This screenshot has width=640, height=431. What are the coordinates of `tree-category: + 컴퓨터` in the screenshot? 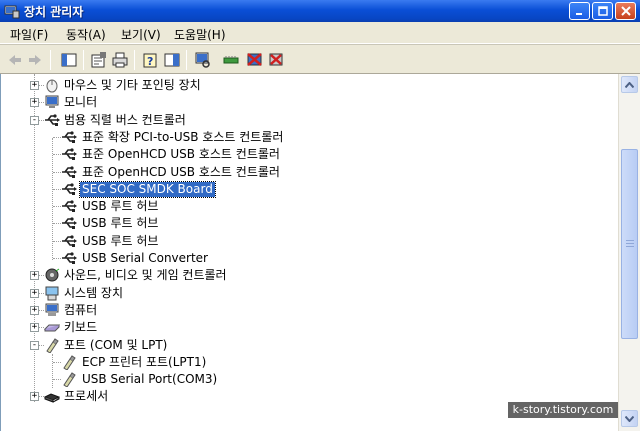 It's located at (309, 310).